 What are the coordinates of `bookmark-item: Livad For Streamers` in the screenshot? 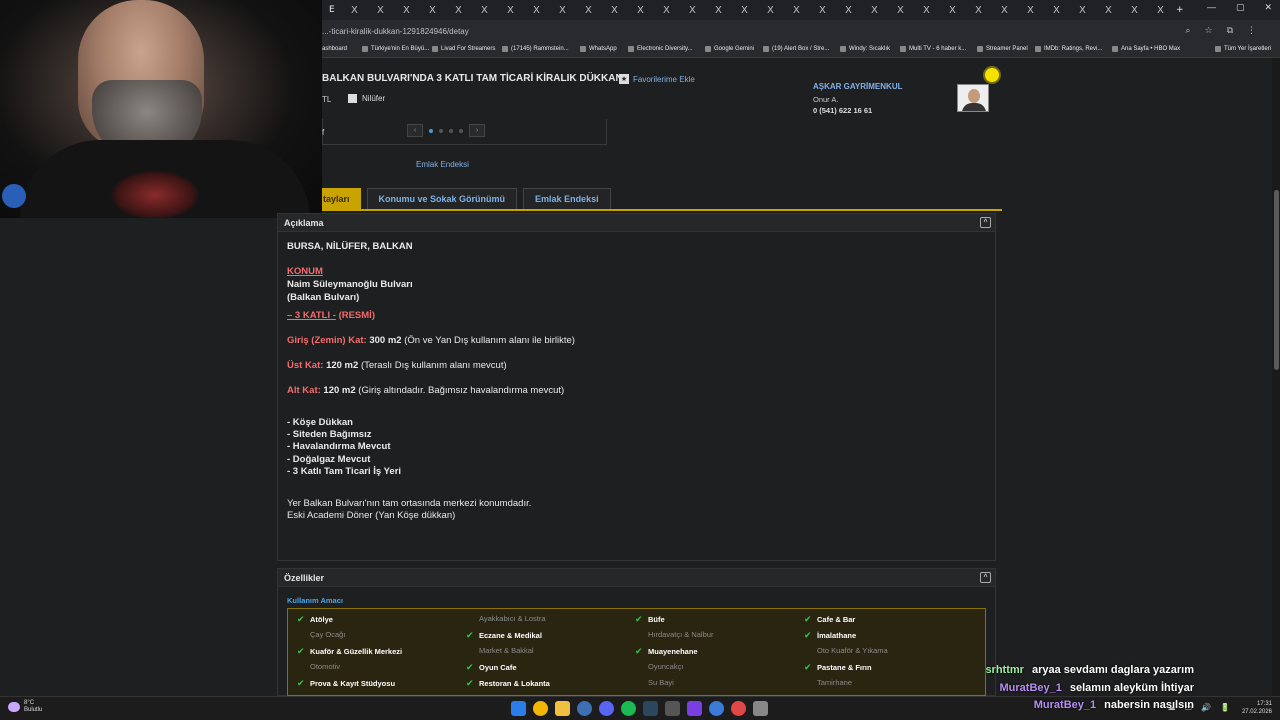 It's located at (463, 49).